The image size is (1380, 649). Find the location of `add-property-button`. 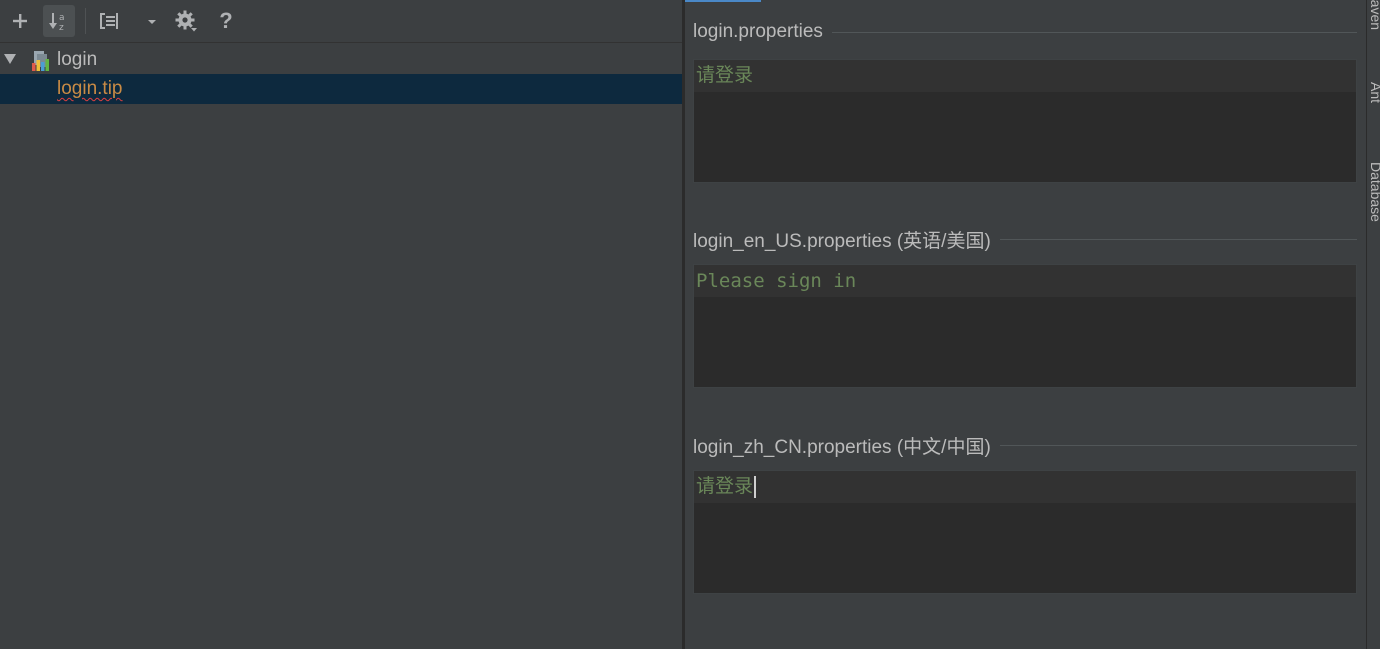

add-property-button is located at coordinates (20, 21).